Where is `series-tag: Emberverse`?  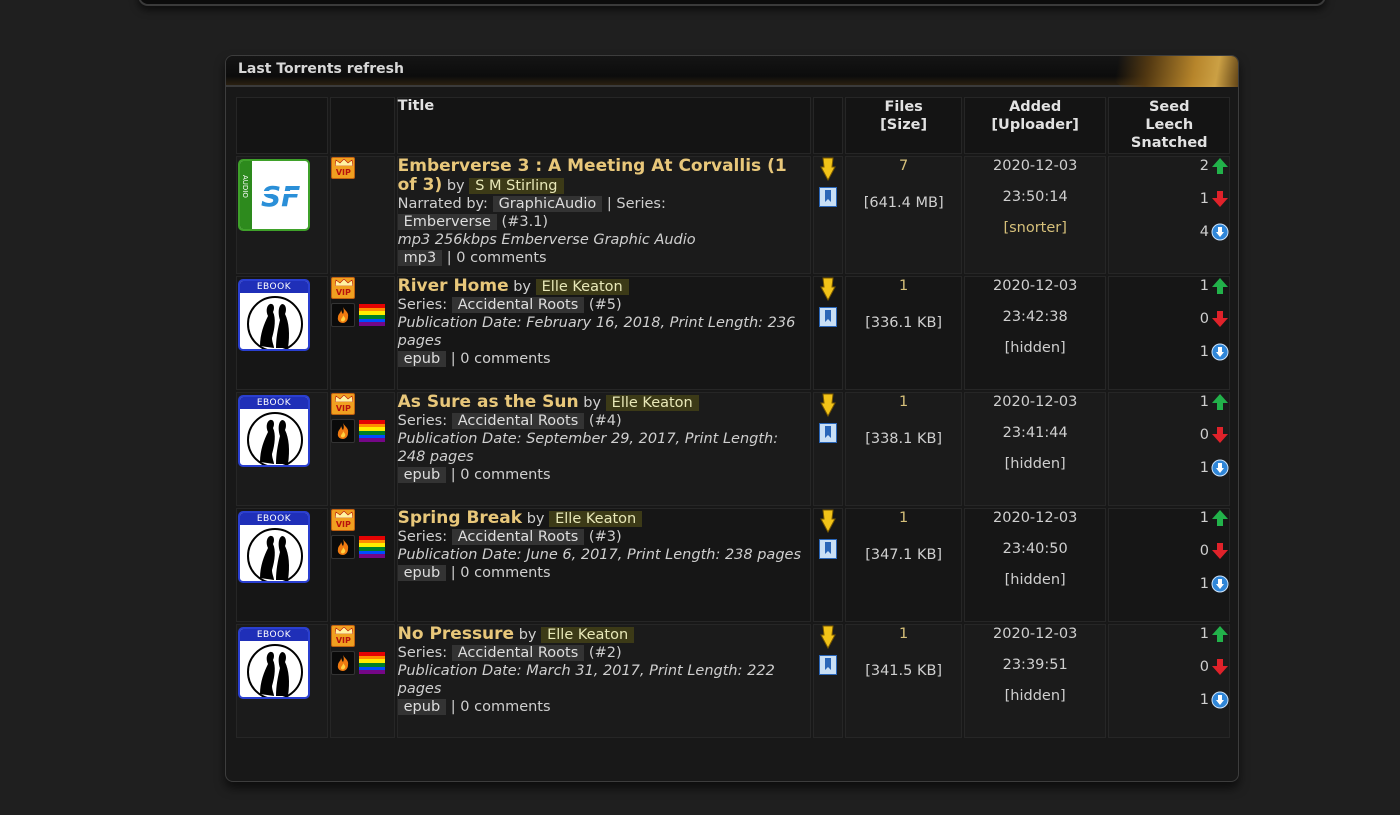
series-tag: Emberverse is located at coordinates (447, 222).